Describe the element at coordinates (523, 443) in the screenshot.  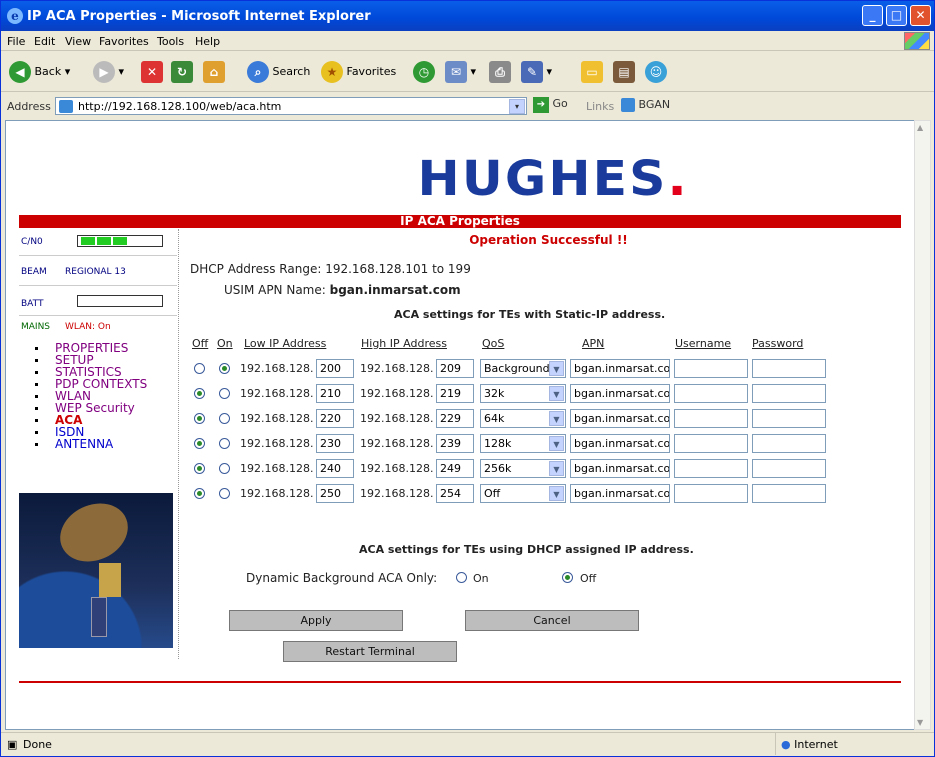
I see `qos-select: 128k ▼` at that location.